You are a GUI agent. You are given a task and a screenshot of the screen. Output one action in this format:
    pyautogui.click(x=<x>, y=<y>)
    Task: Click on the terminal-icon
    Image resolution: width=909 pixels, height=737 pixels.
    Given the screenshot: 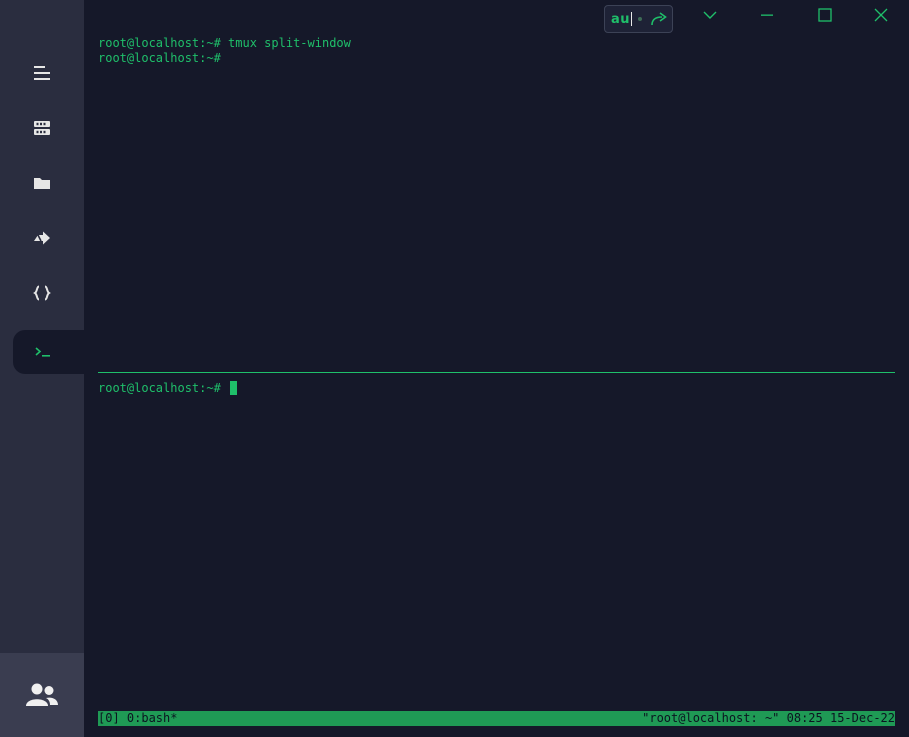 What is the action you would take?
    pyautogui.click(x=42, y=352)
    